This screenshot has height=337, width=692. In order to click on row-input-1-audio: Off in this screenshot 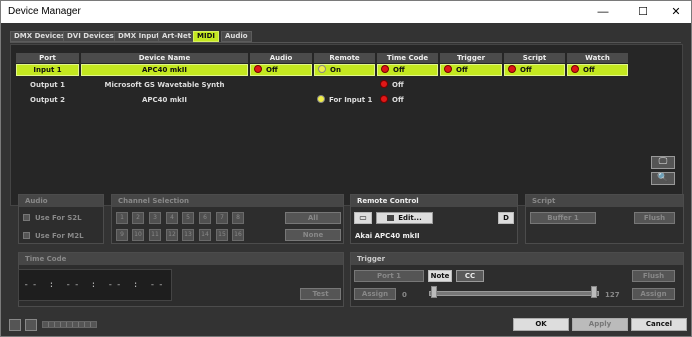, I will do `click(281, 70)`.